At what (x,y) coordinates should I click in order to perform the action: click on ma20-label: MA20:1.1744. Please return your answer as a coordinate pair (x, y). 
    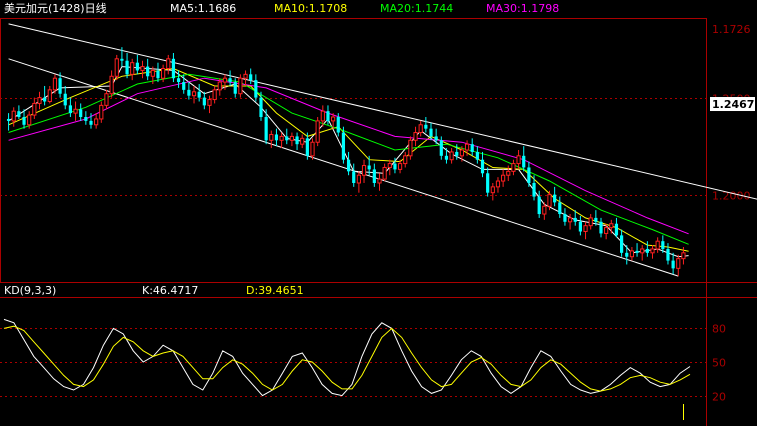
    Looking at the image, I should click on (416, 8).